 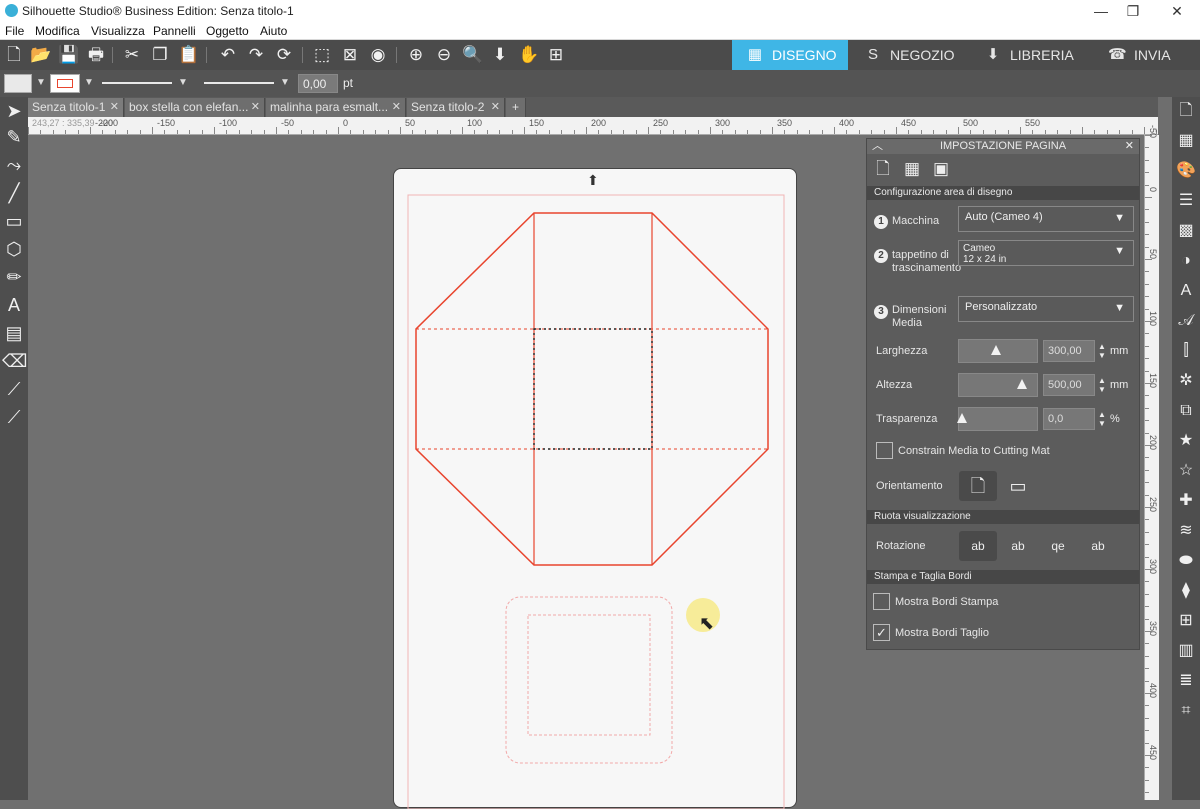 I want to click on pencil-tool-icon: ✏, so click(x=14, y=277).